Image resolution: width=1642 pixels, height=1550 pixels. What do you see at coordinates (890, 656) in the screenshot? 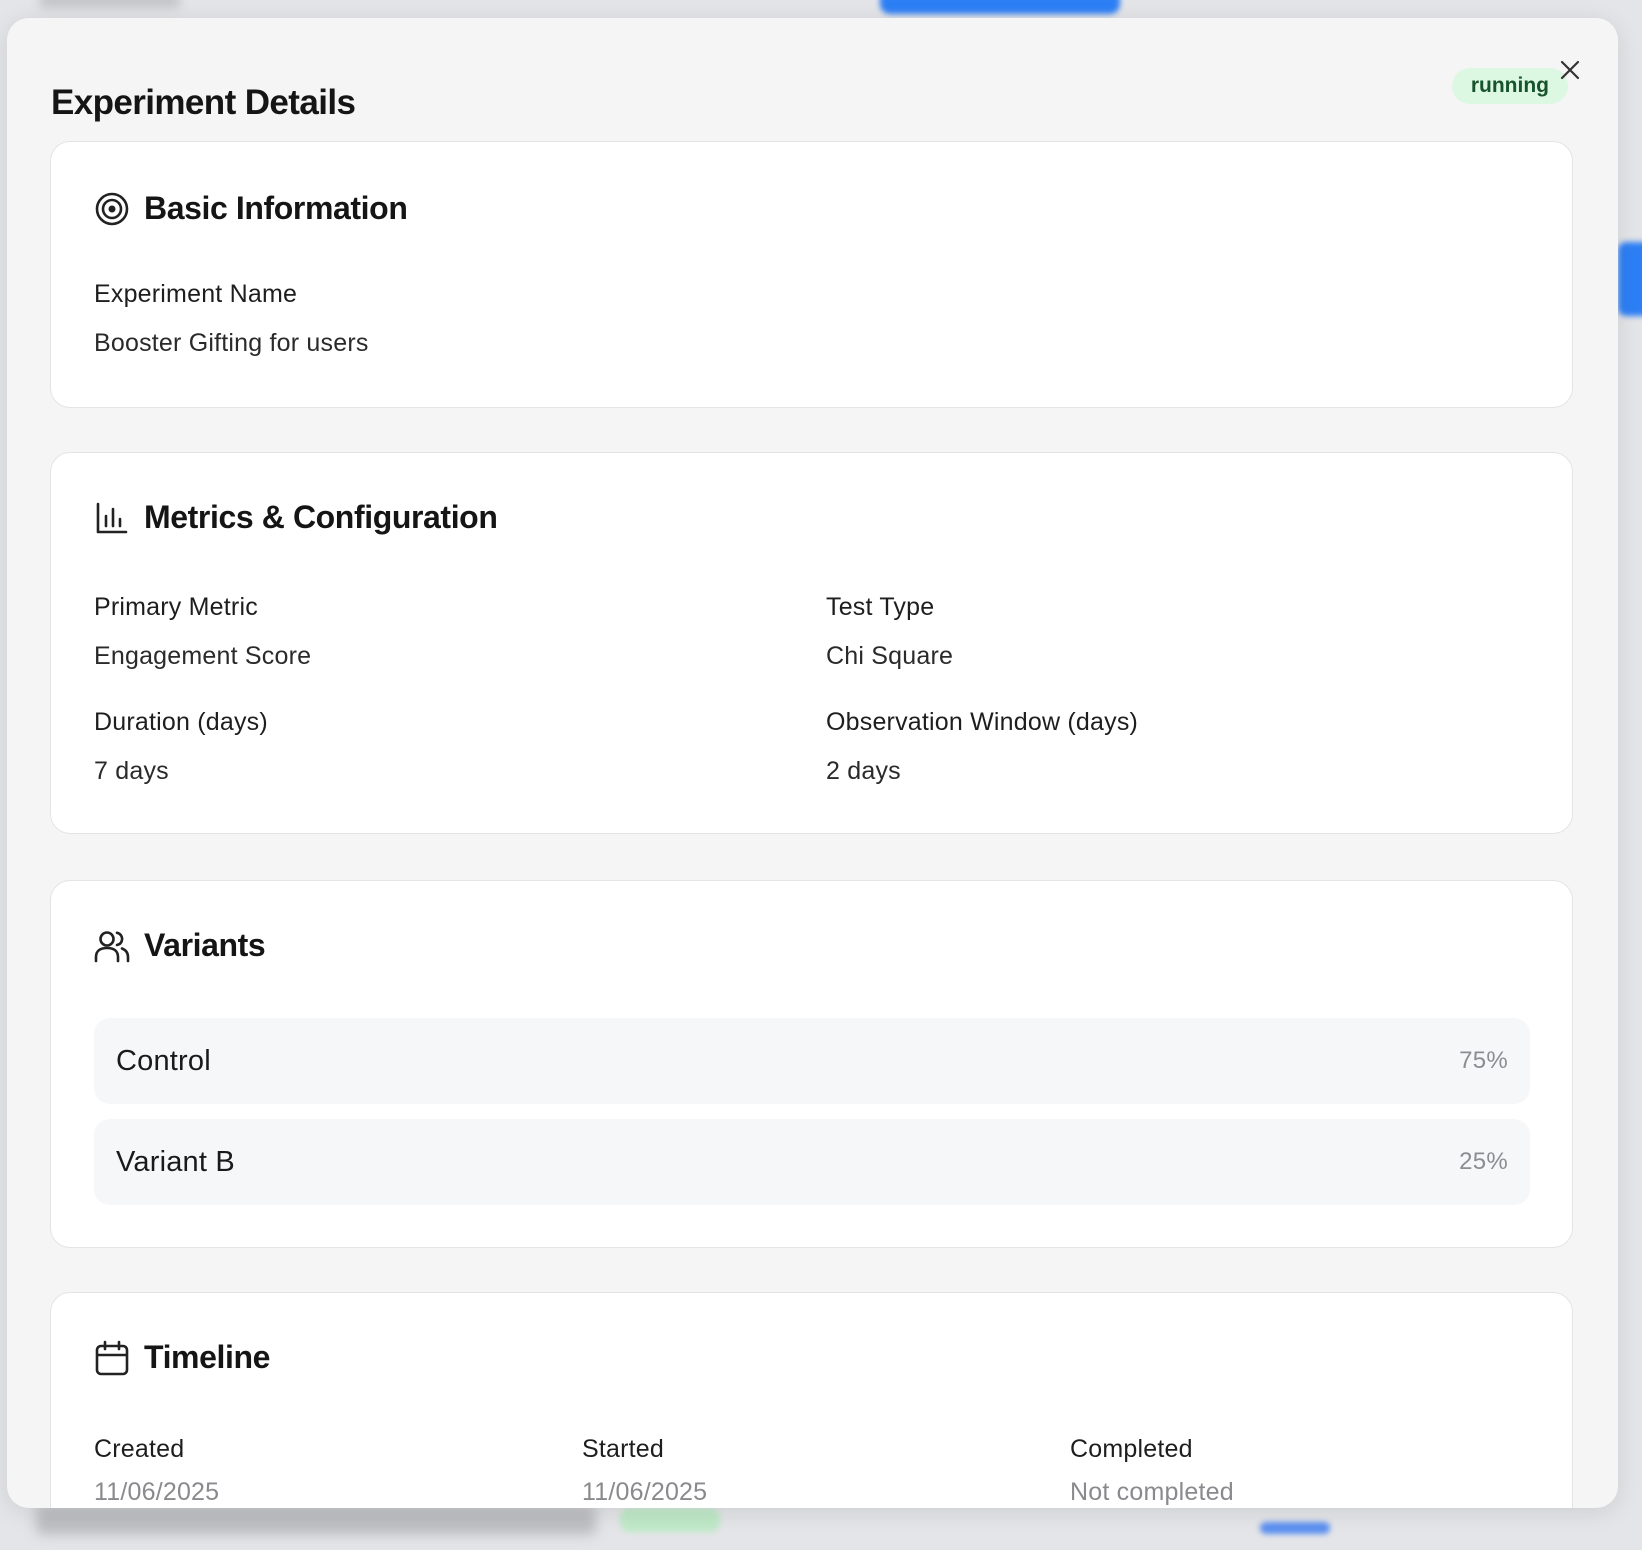
I see `field-value: Chi Square` at bounding box center [890, 656].